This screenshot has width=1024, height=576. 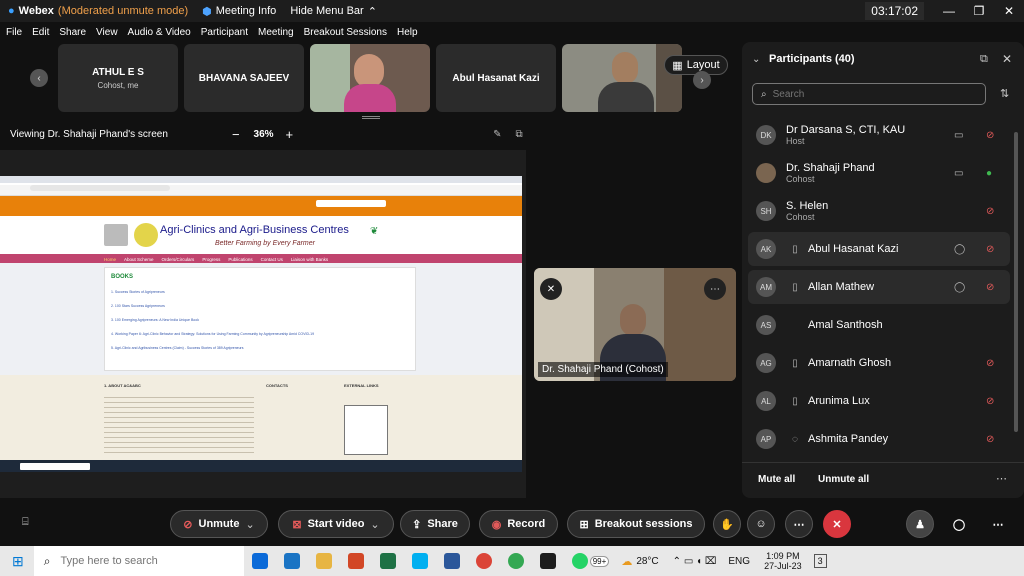 I want to click on participant-row: SH S. Helen Cohost ⊘, so click(x=879, y=211).